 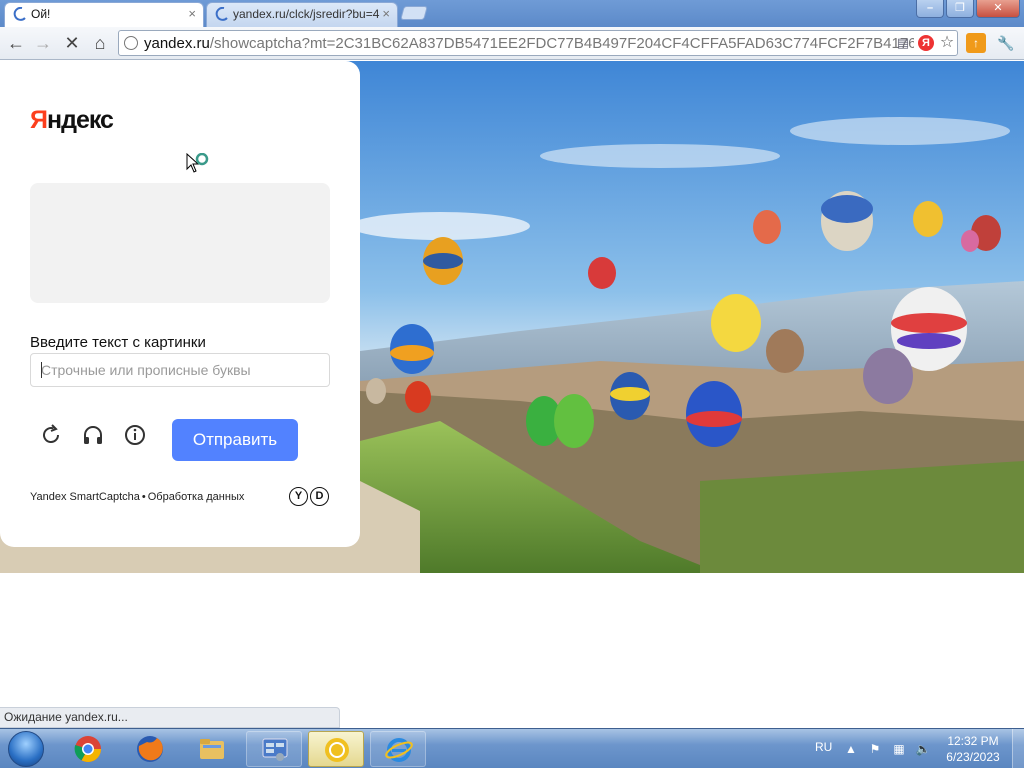 What do you see at coordinates (51, 435) in the screenshot?
I see `refresh-icon` at bounding box center [51, 435].